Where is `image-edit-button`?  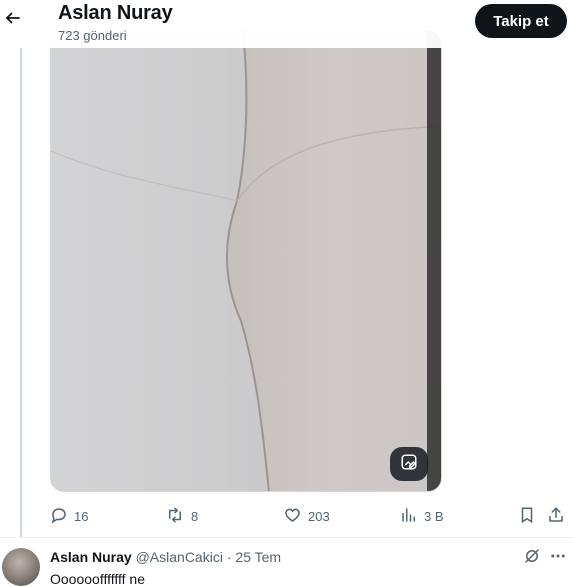 image-edit-button is located at coordinates (409, 464).